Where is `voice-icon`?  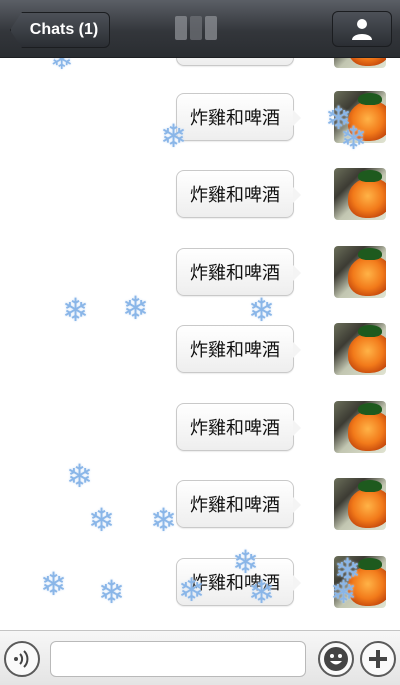
voice-icon is located at coordinates (21, 659).